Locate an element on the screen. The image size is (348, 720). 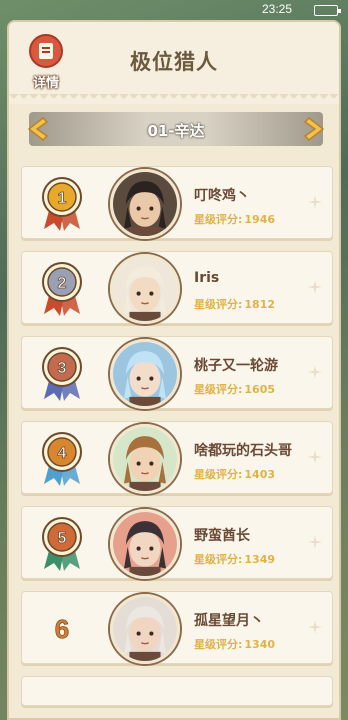
star-score: 星级评分: 1812 is located at coordinates (234, 304).